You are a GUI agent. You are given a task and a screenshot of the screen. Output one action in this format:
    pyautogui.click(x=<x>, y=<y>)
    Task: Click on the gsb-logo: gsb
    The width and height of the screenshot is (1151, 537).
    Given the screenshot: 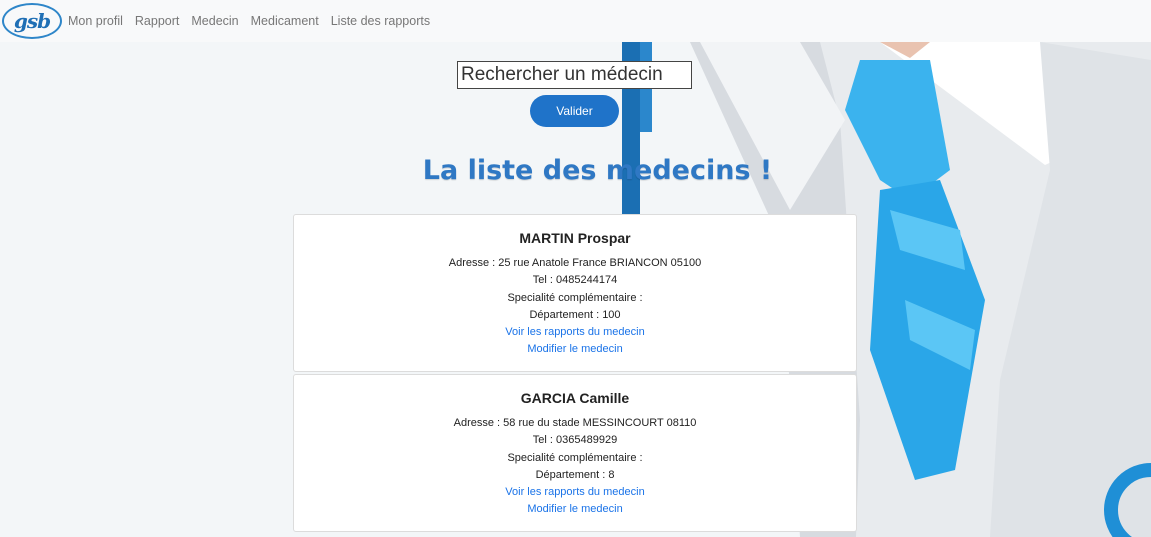 What is the action you would take?
    pyautogui.click(x=32, y=21)
    